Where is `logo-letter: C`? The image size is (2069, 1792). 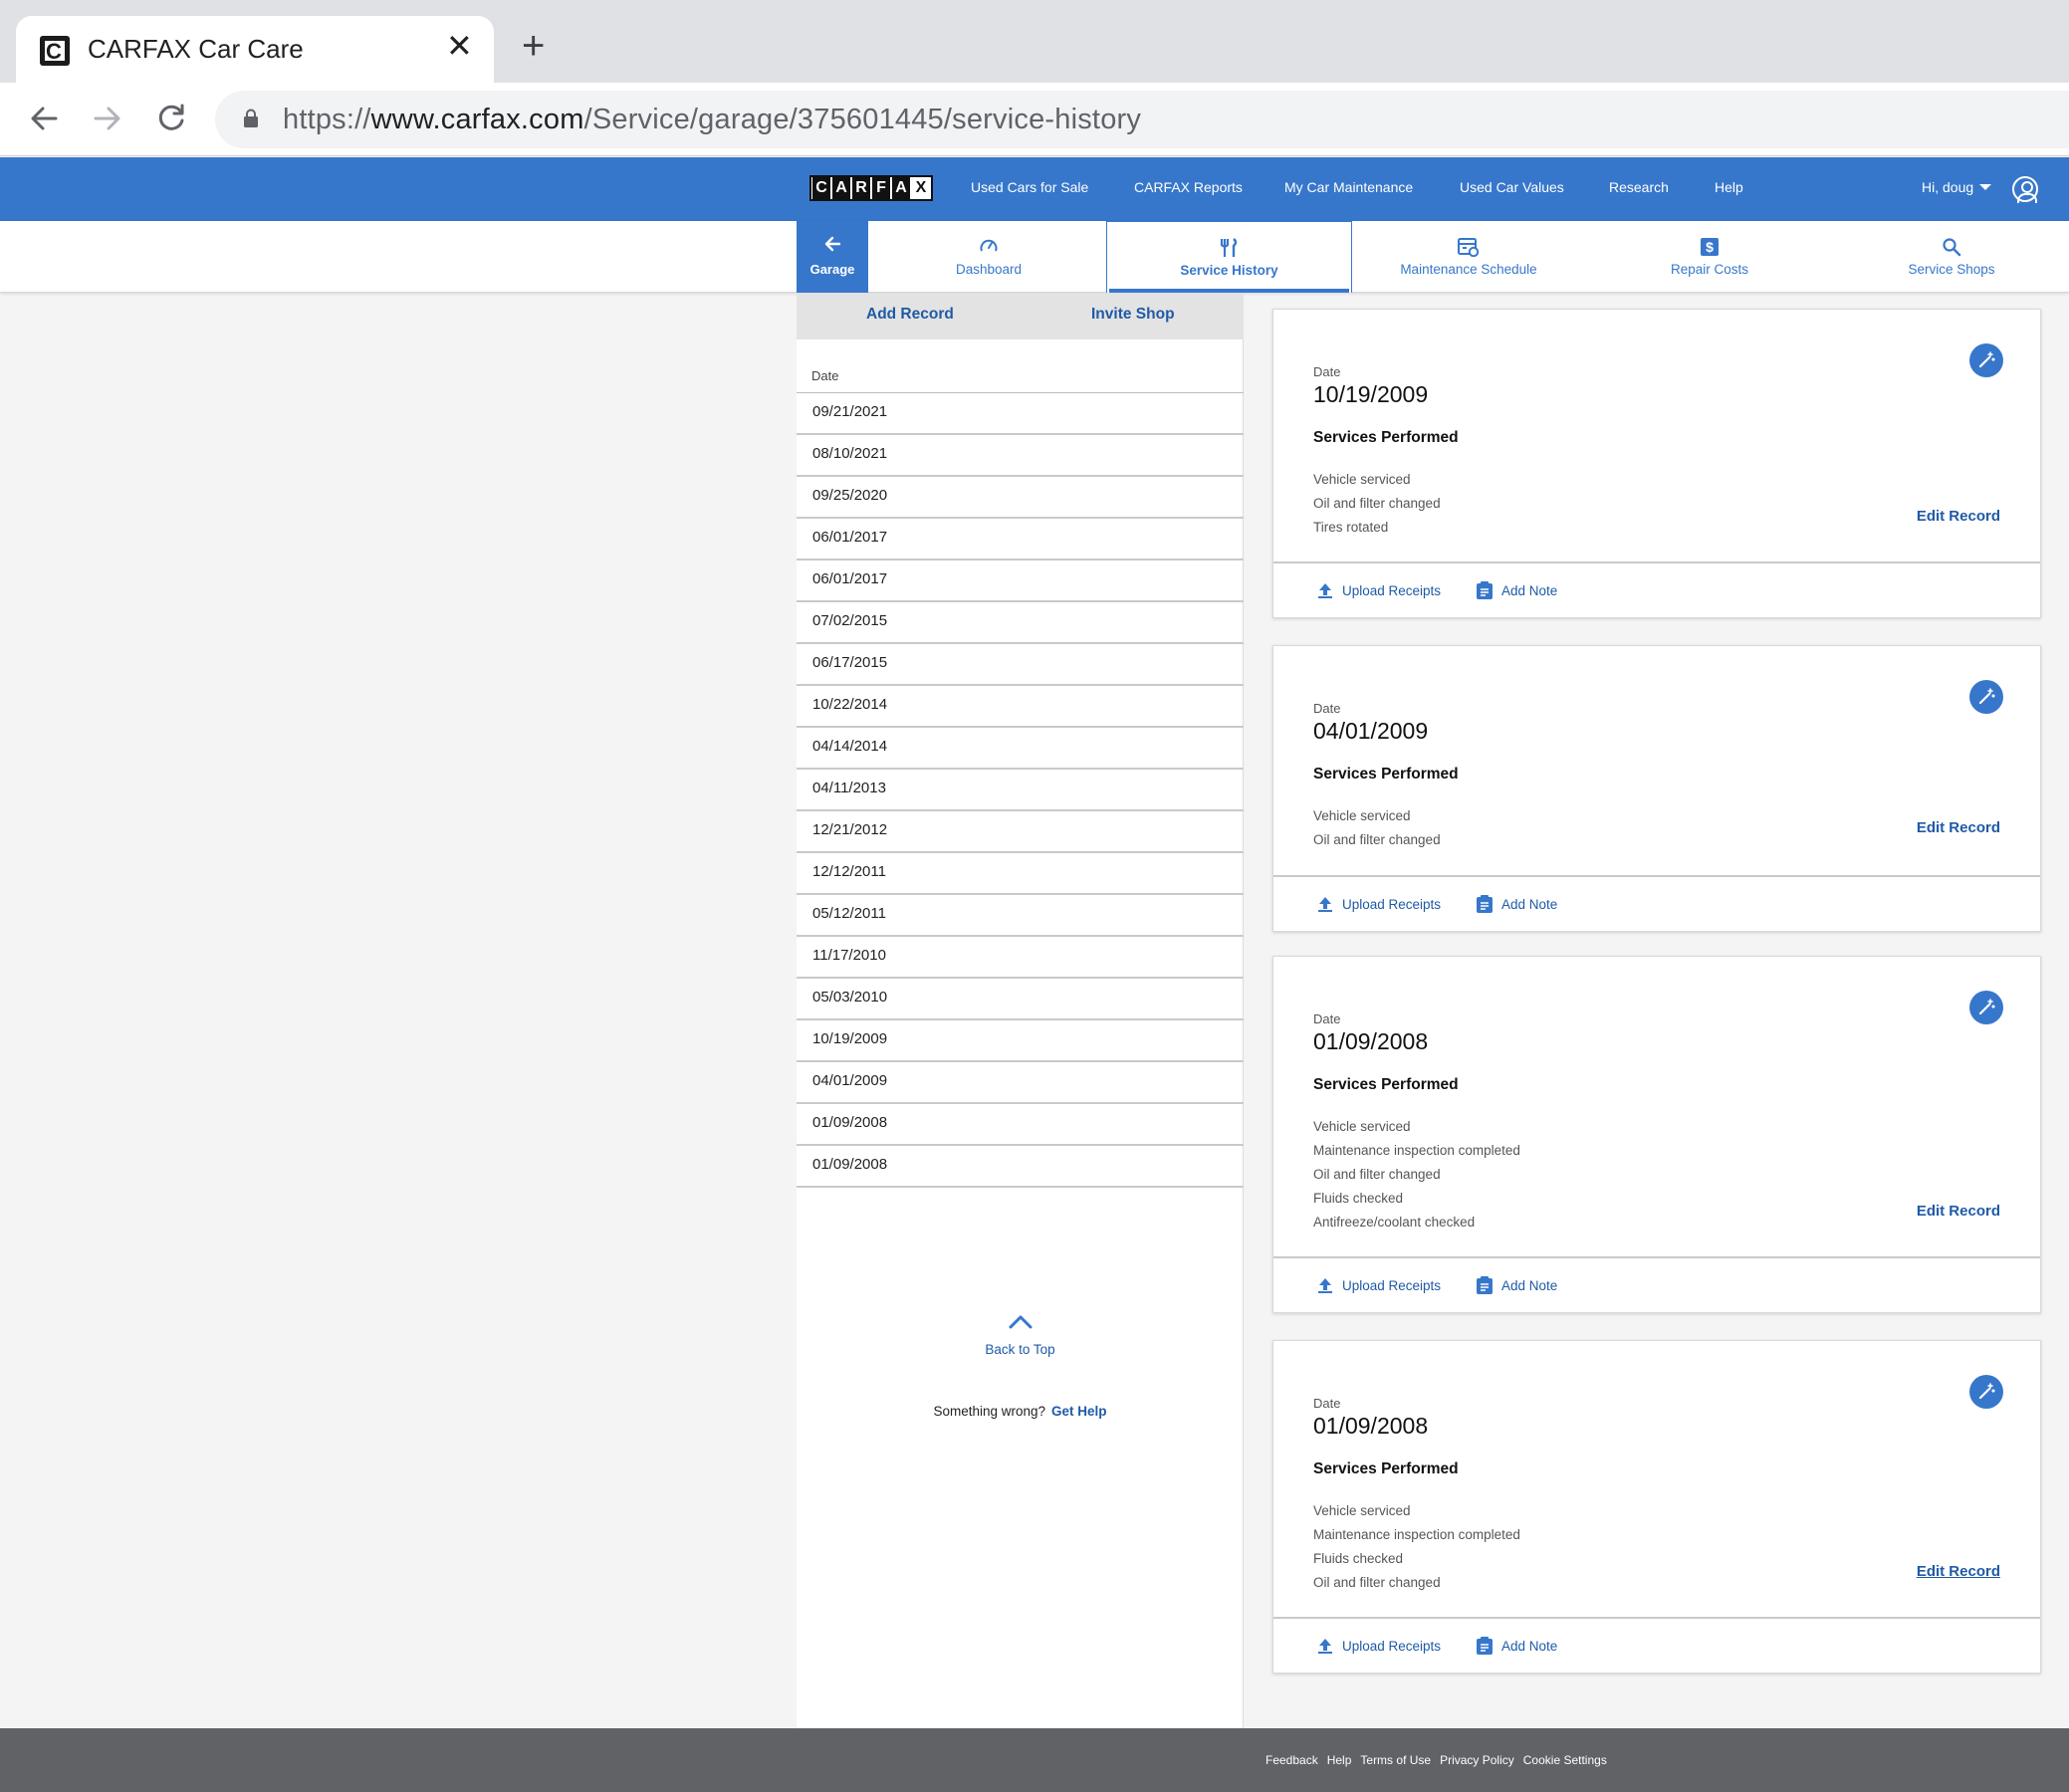 logo-letter: C is located at coordinates (821, 188).